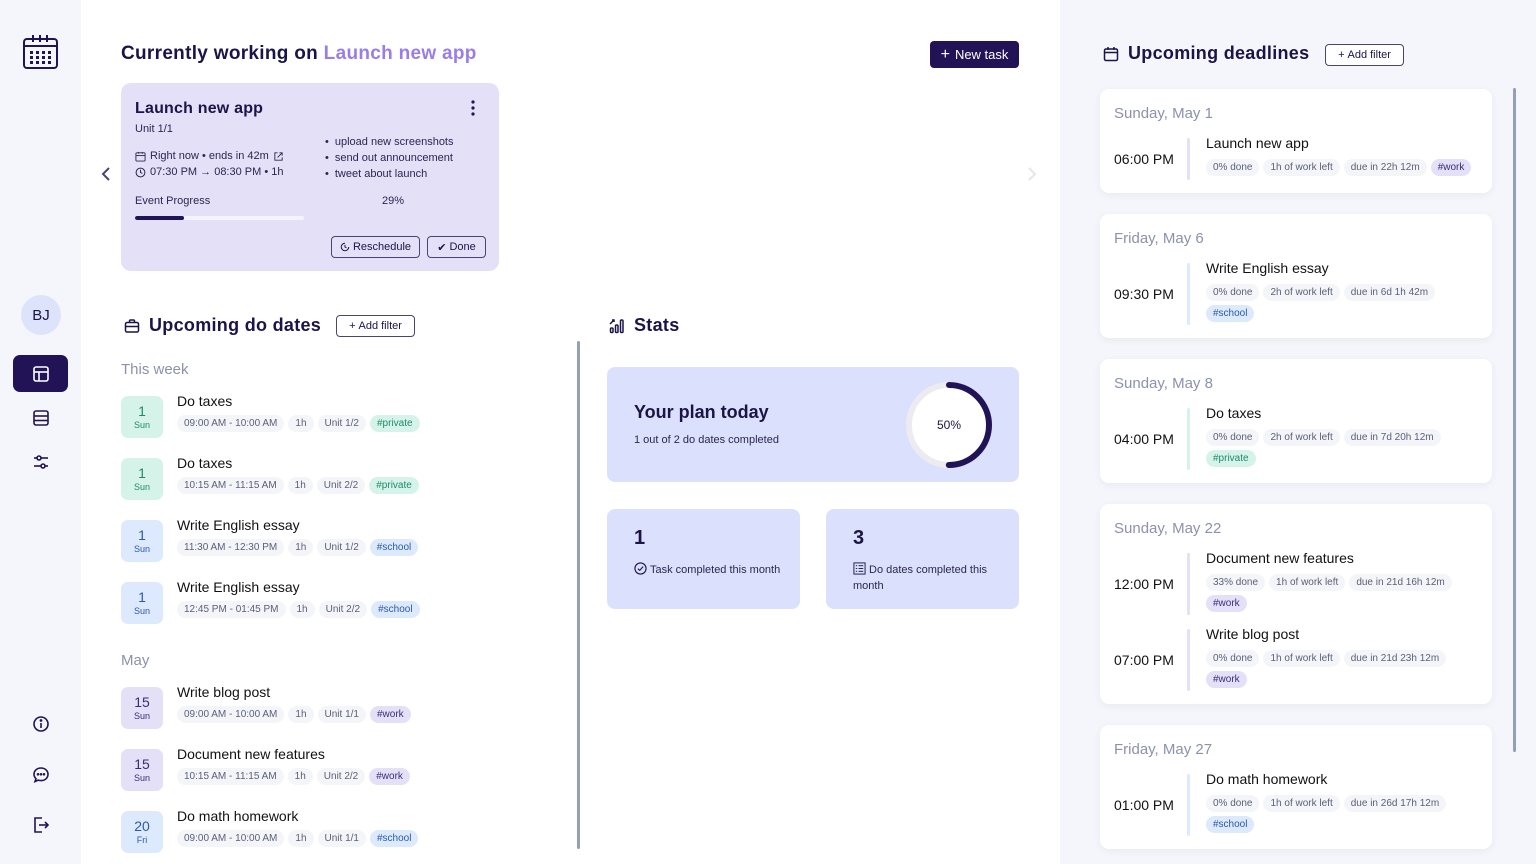 The height and width of the screenshot is (864, 1536). I want to click on stat-label-text: Do dates completed this month, so click(920, 578).